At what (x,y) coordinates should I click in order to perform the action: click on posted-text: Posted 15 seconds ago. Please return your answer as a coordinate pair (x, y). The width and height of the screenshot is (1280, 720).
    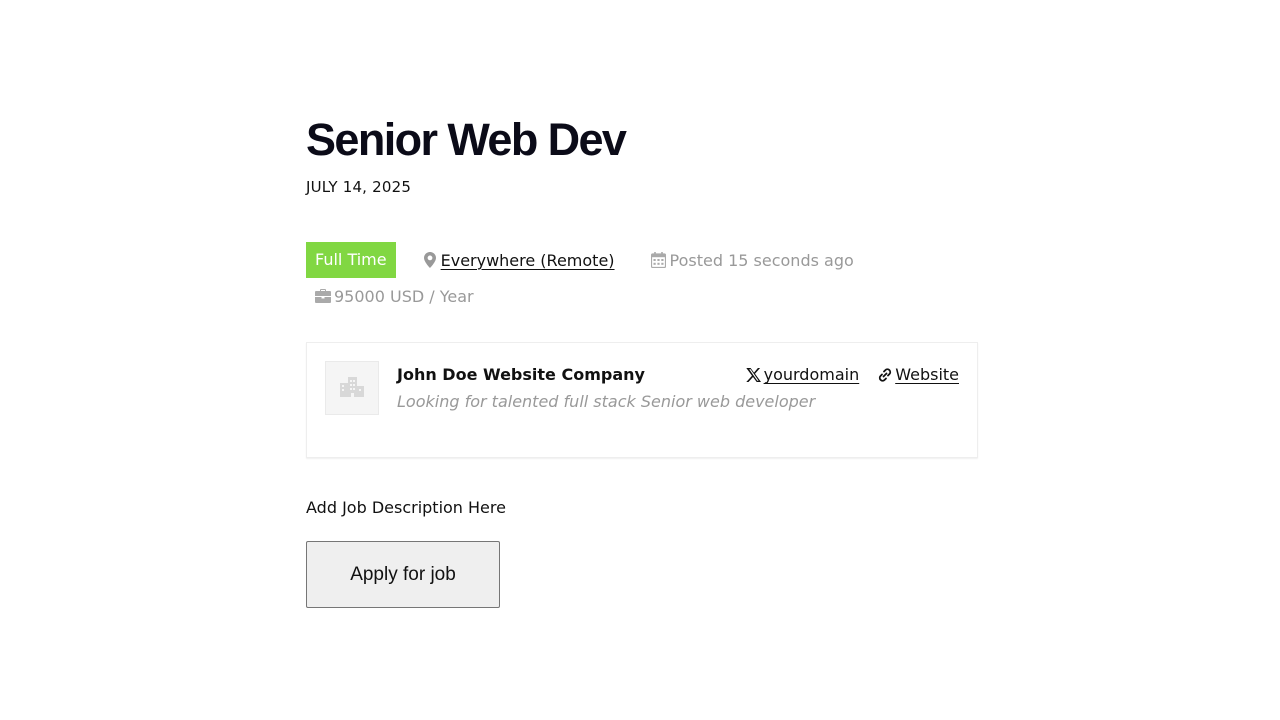
    Looking at the image, I should click on (761, 260).